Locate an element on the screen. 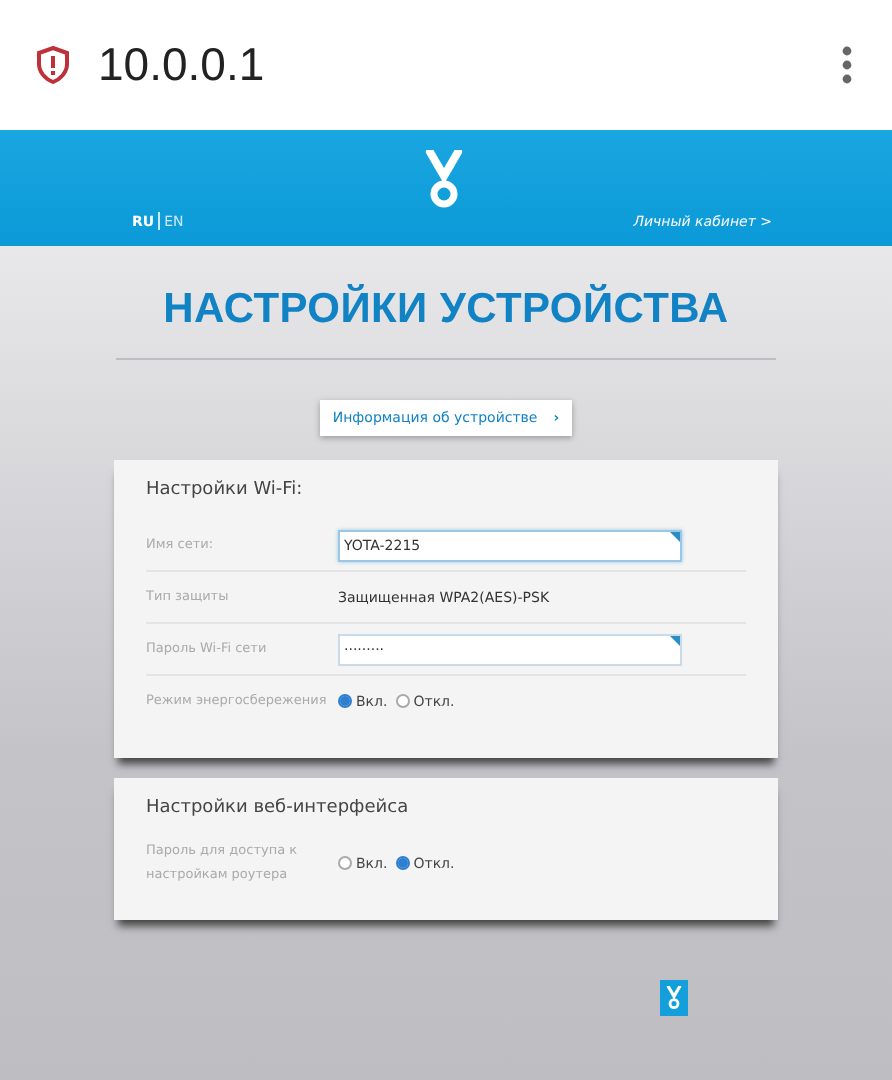  menu-icon is located at coordinates (847, 65).